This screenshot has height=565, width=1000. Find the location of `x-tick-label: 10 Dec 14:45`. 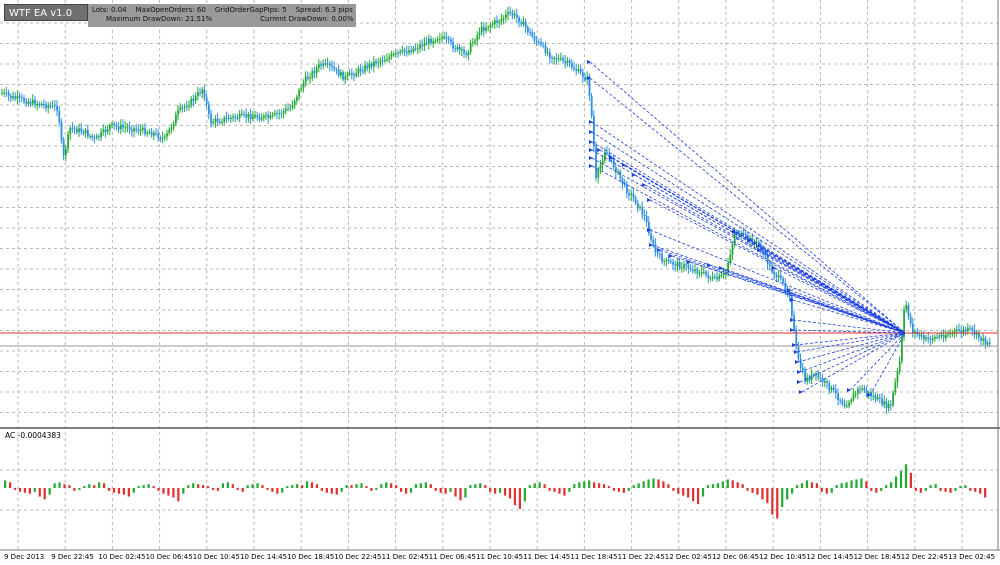

x-tick-label: 10 Dec 14:45 is located at coordinates (264, 557).